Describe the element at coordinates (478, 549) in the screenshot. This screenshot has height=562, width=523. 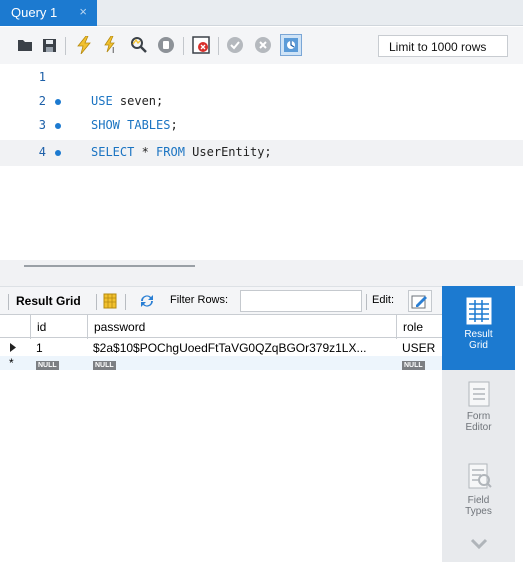
I see `chevron-down-icon` at that location.